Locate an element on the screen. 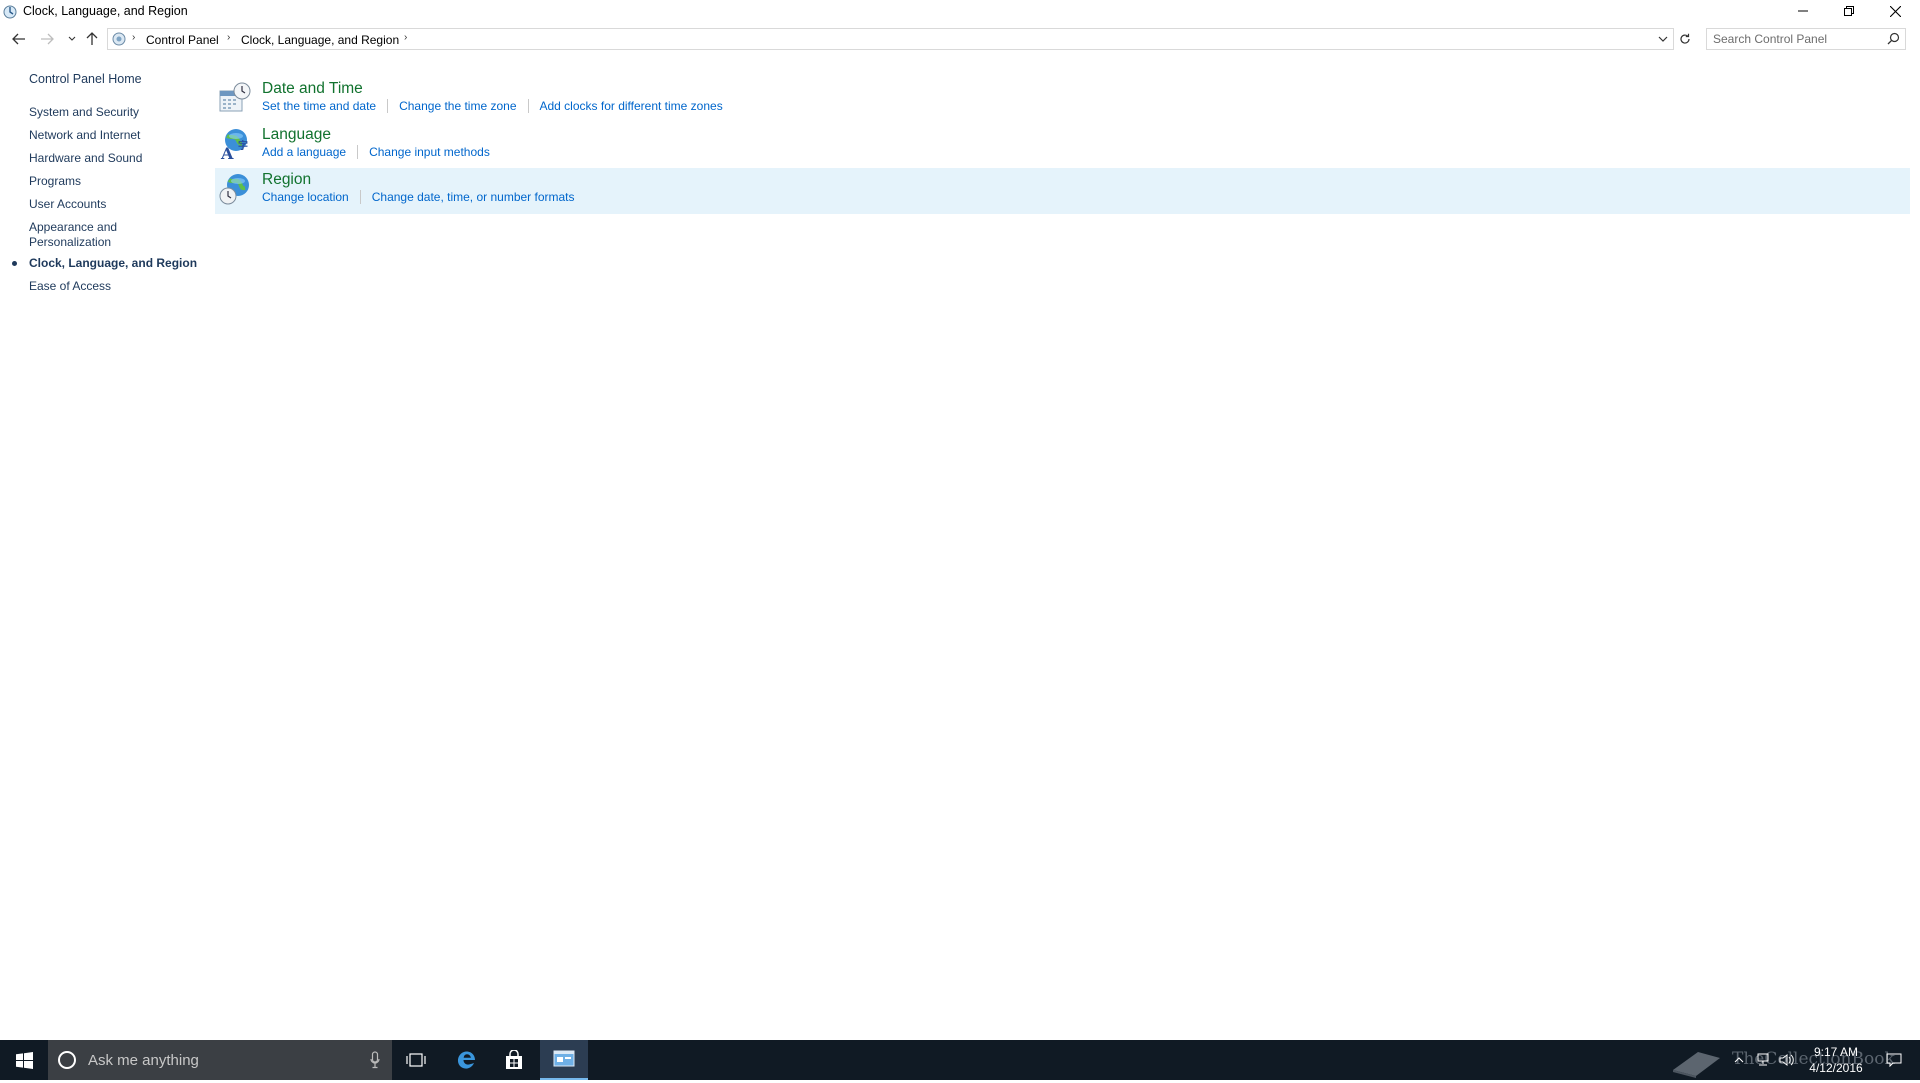  network-icon is located at coordinates (1763, 1059).